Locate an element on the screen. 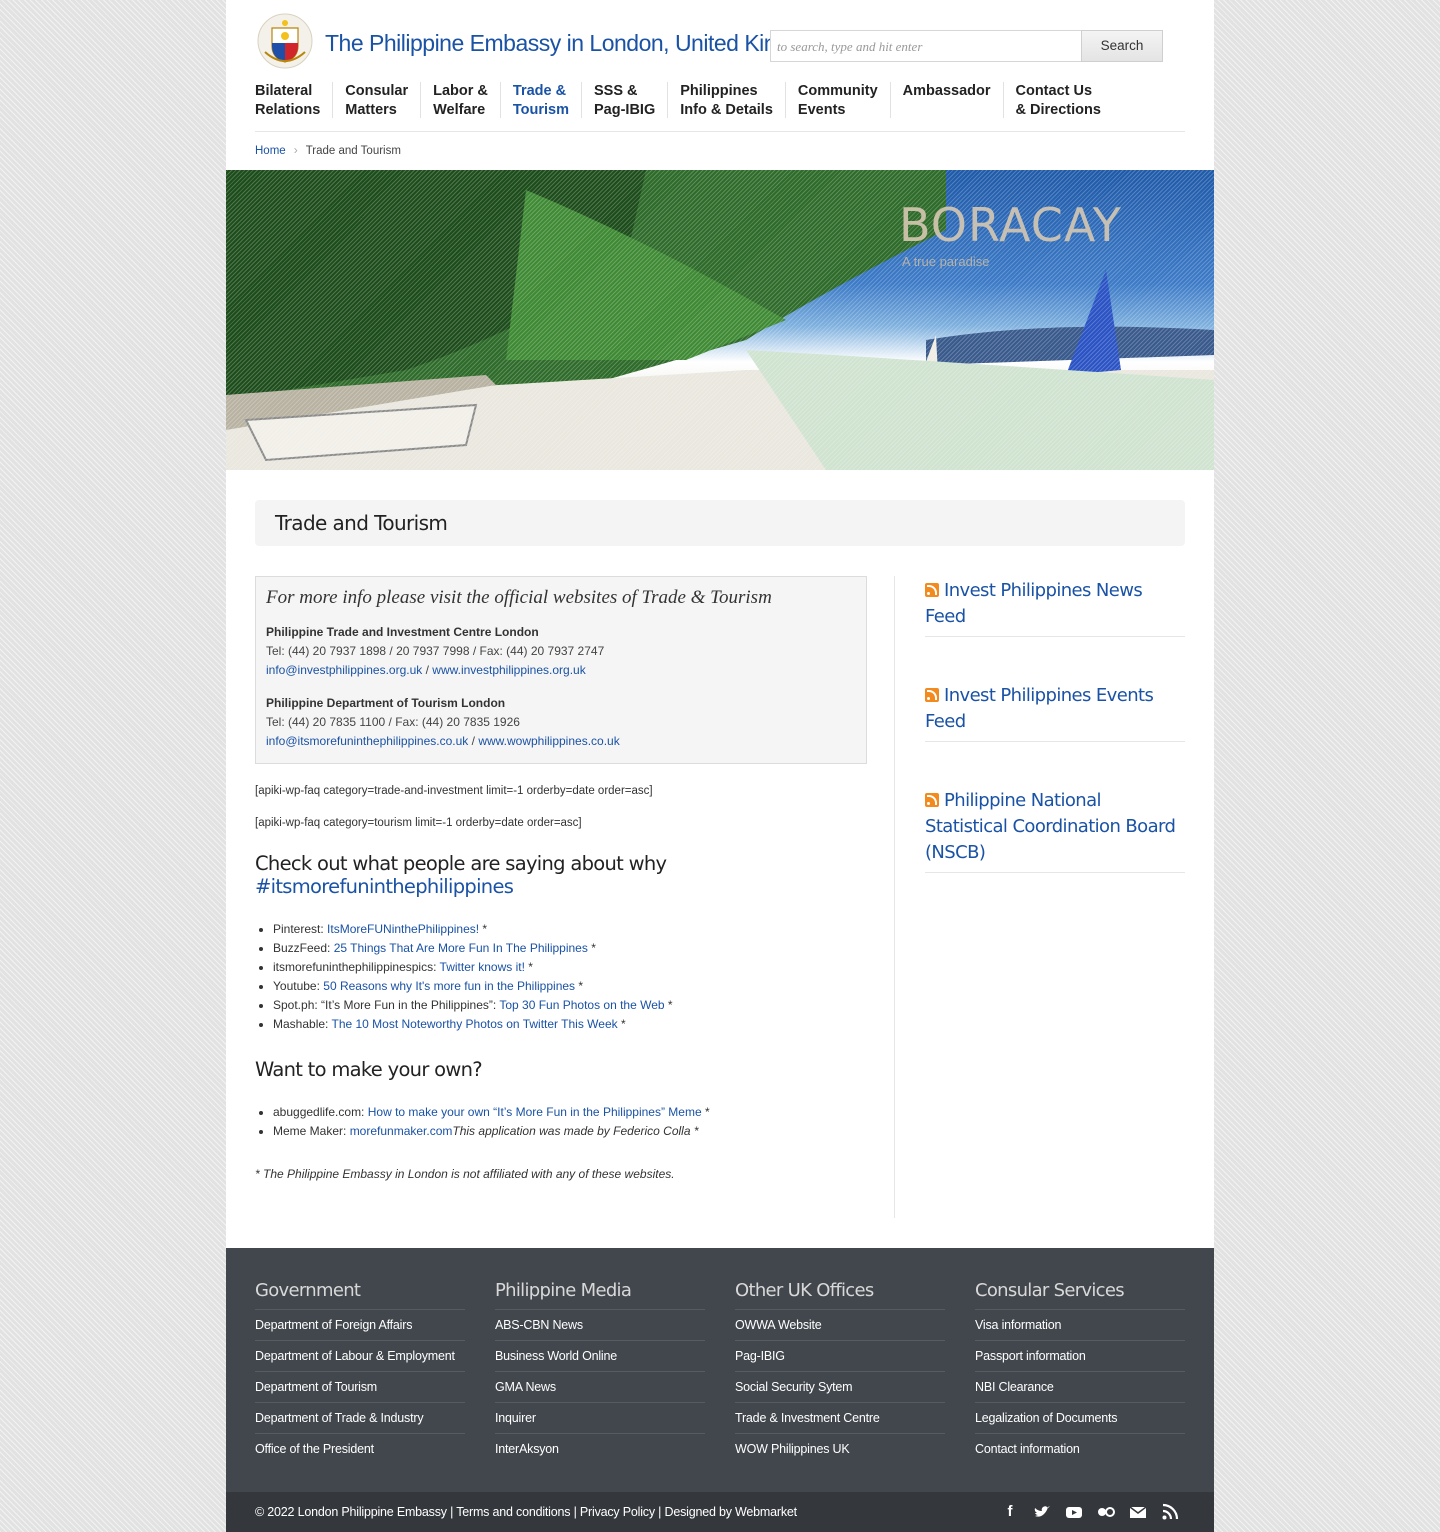  widget-title: Invest Philippines Events Feed is located at coordinates (1055, 709).